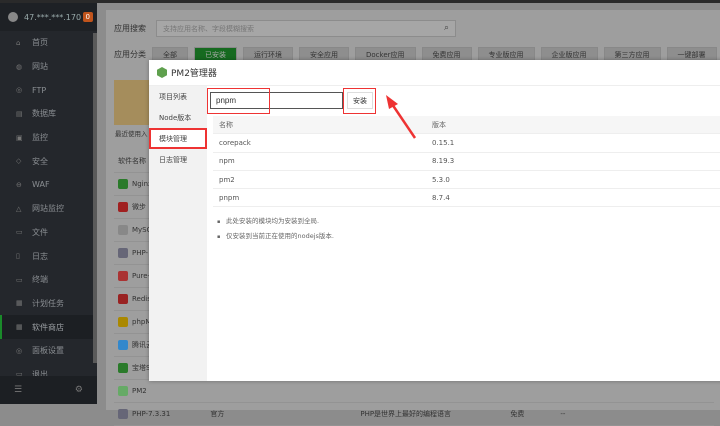  What do you see at coordinates (517, 414) in the screenshot?
I see `row-price: 免费` at bounding box center [517, 414].